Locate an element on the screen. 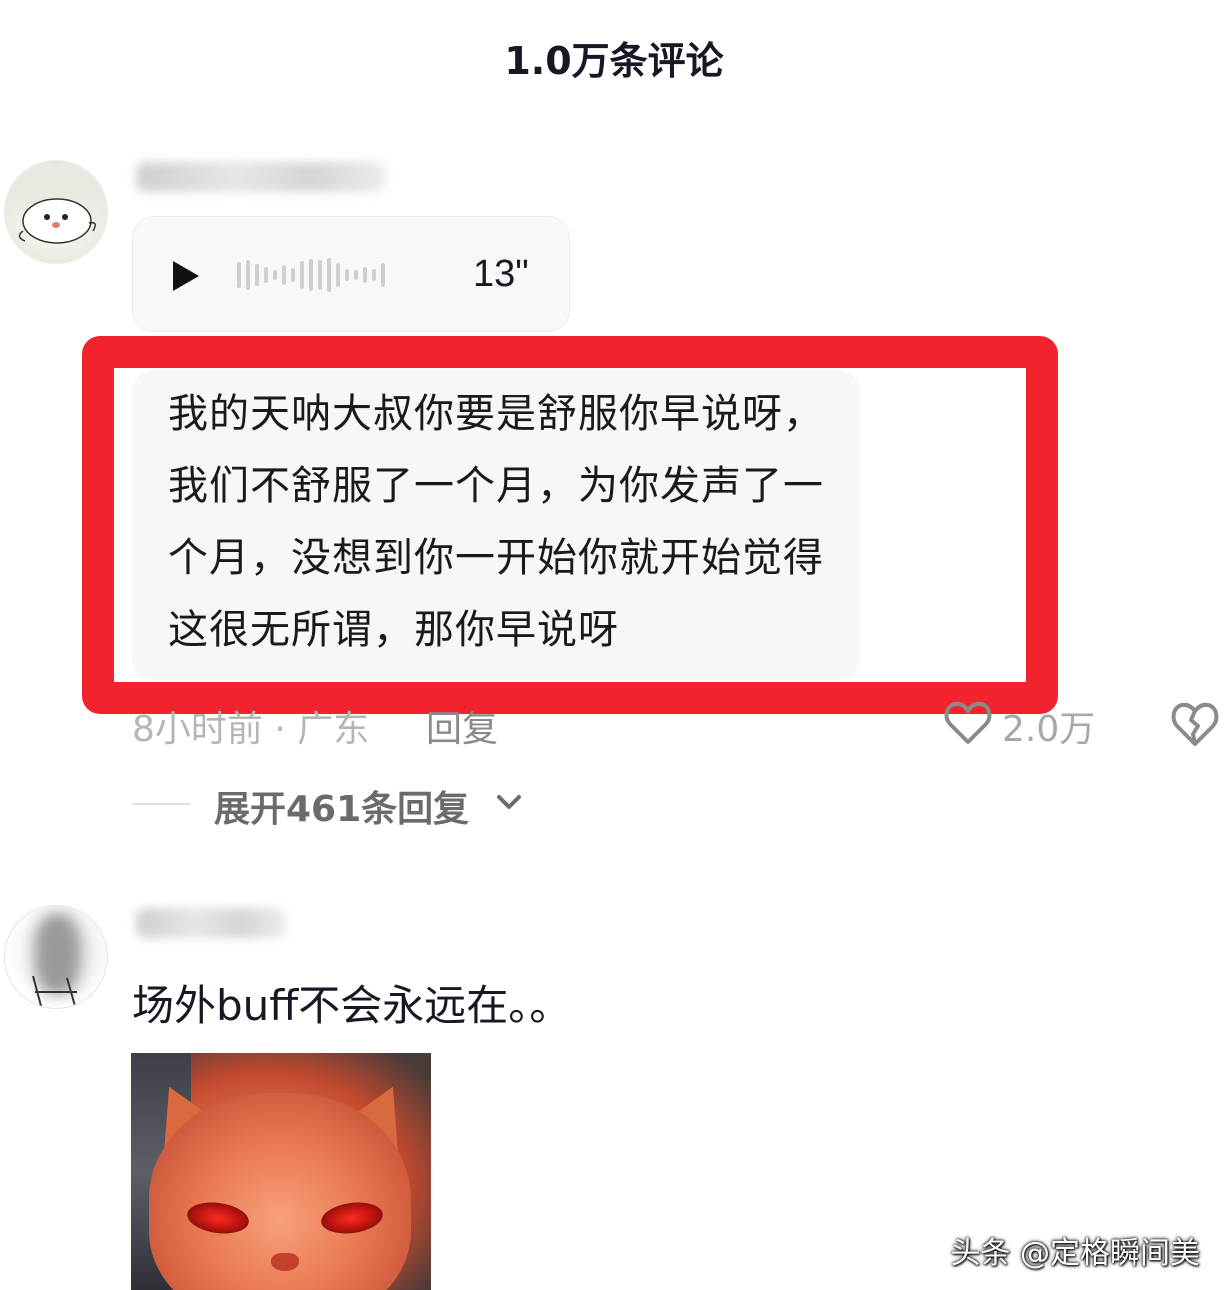 The width and height of the screenshot is (1228, 1290). voice-duration: 13" is located at coordinates (501, 274).